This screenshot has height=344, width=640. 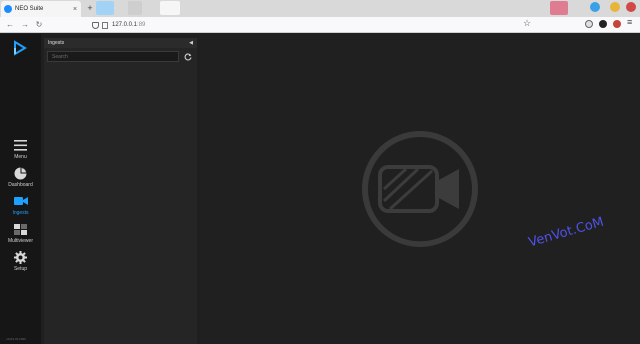 What do you see at coordinates (191, 43) in the screenshot?
I see `collapse-panel-icon: ◀` at bounding box center [191, 43].